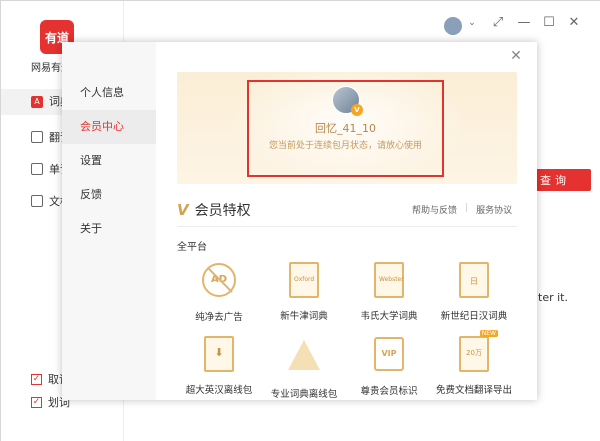  Describe the element at coordinates (304, 316) in the screenshot. I see `feature-label: 新牛津词典` at that location.